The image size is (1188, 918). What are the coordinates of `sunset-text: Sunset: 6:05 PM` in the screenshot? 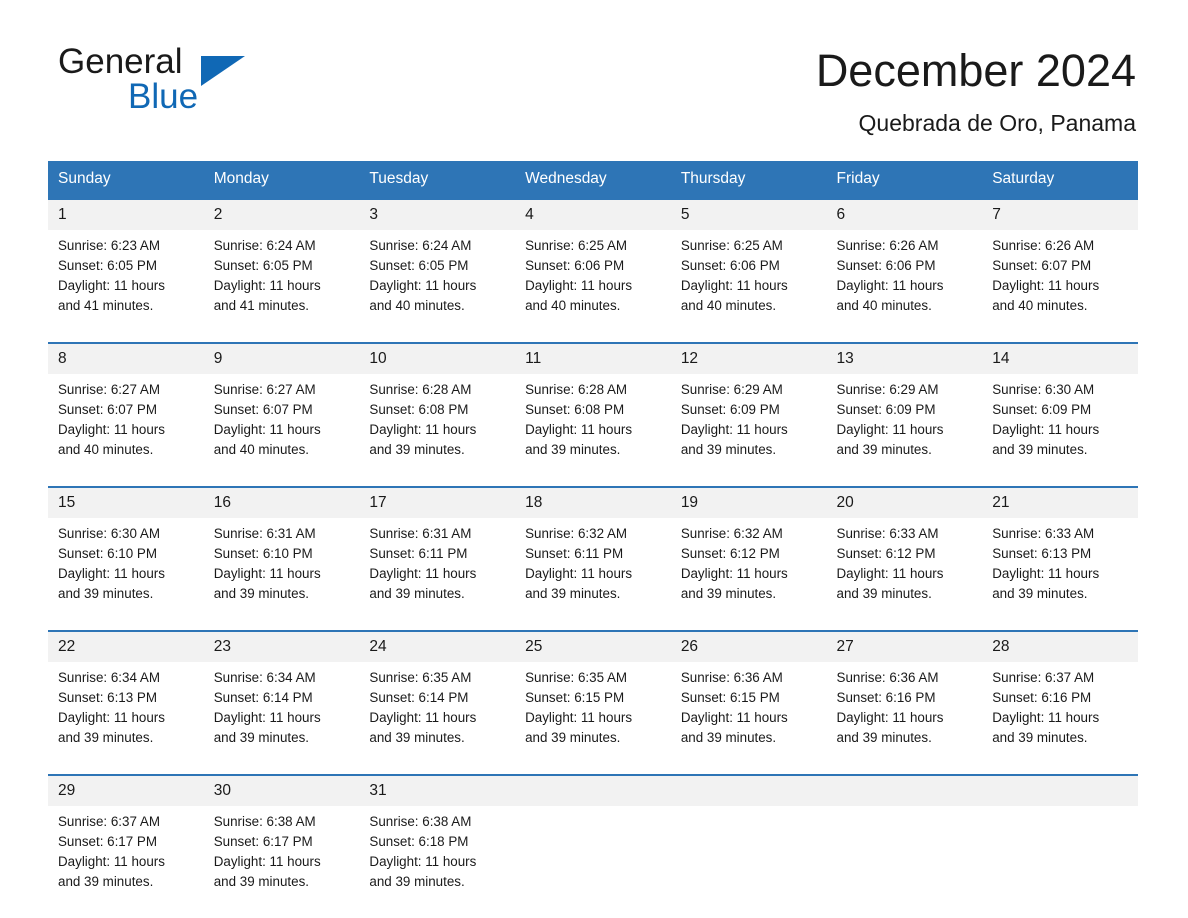 It's located at (263, 265).